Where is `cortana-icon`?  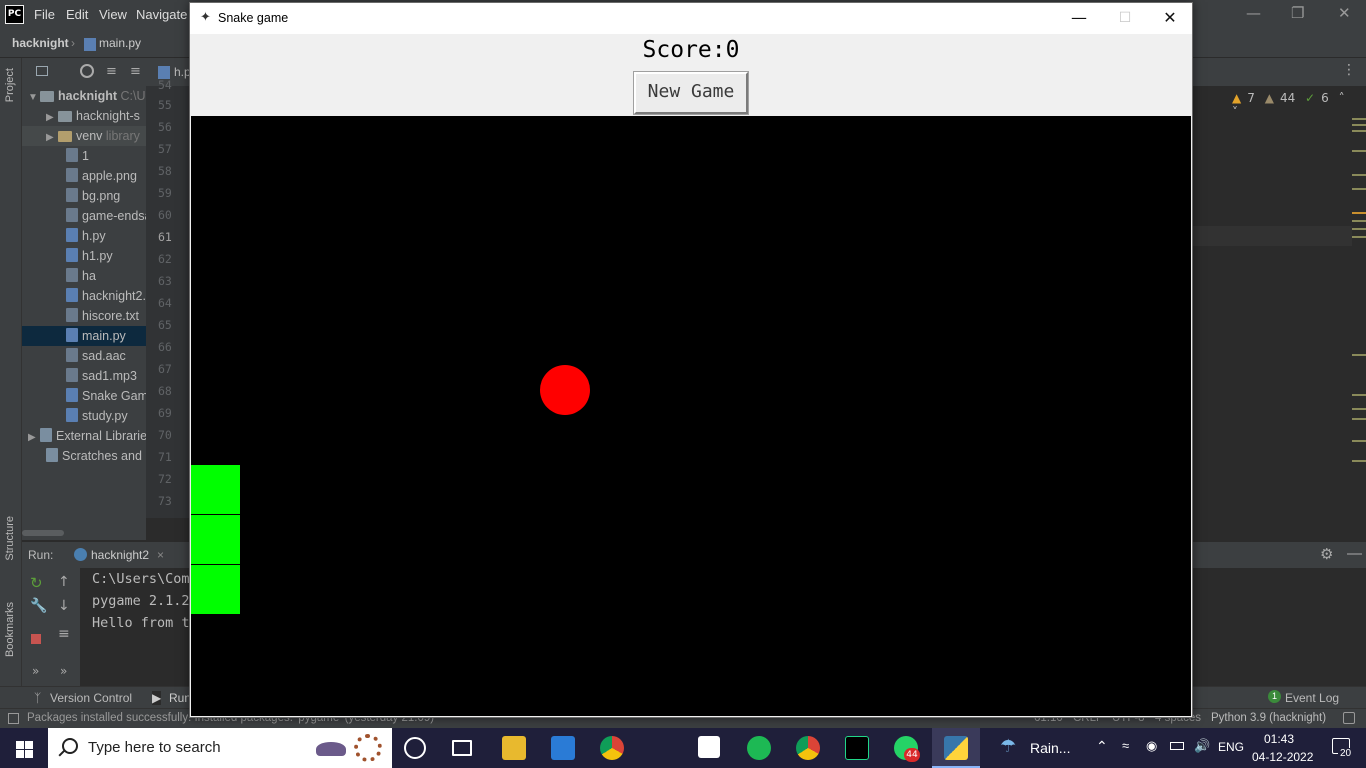 cortana-icon is located at coordinates (415, 748).